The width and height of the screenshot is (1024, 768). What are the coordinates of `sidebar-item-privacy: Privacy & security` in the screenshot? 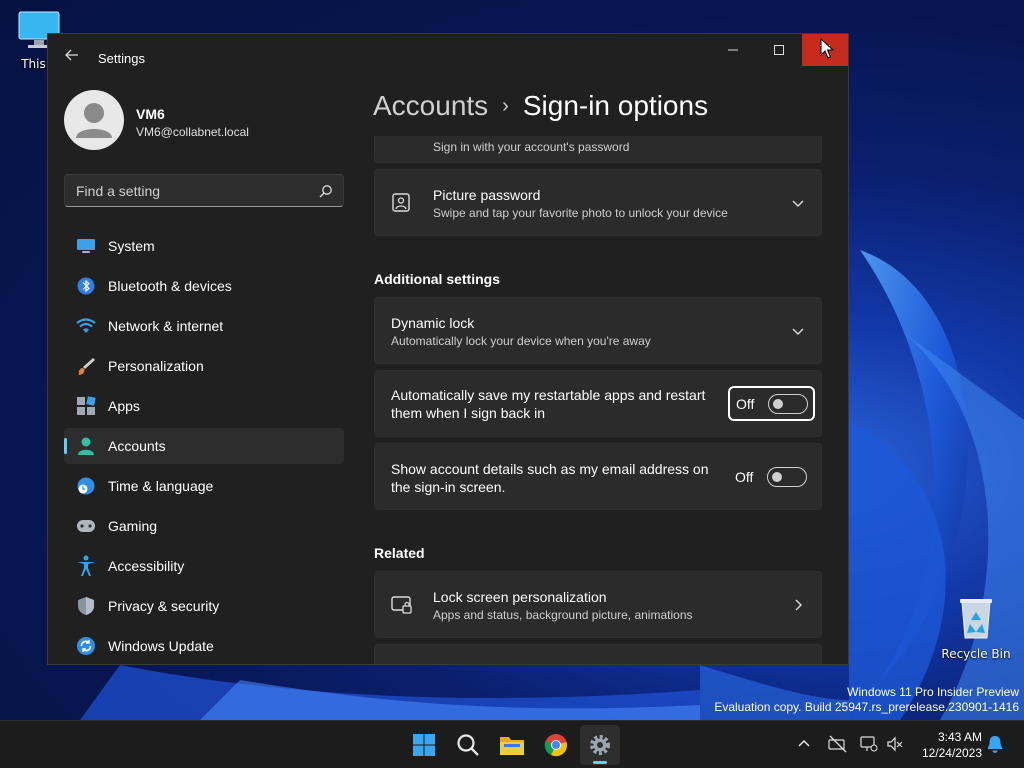 It's located at (204, 606).